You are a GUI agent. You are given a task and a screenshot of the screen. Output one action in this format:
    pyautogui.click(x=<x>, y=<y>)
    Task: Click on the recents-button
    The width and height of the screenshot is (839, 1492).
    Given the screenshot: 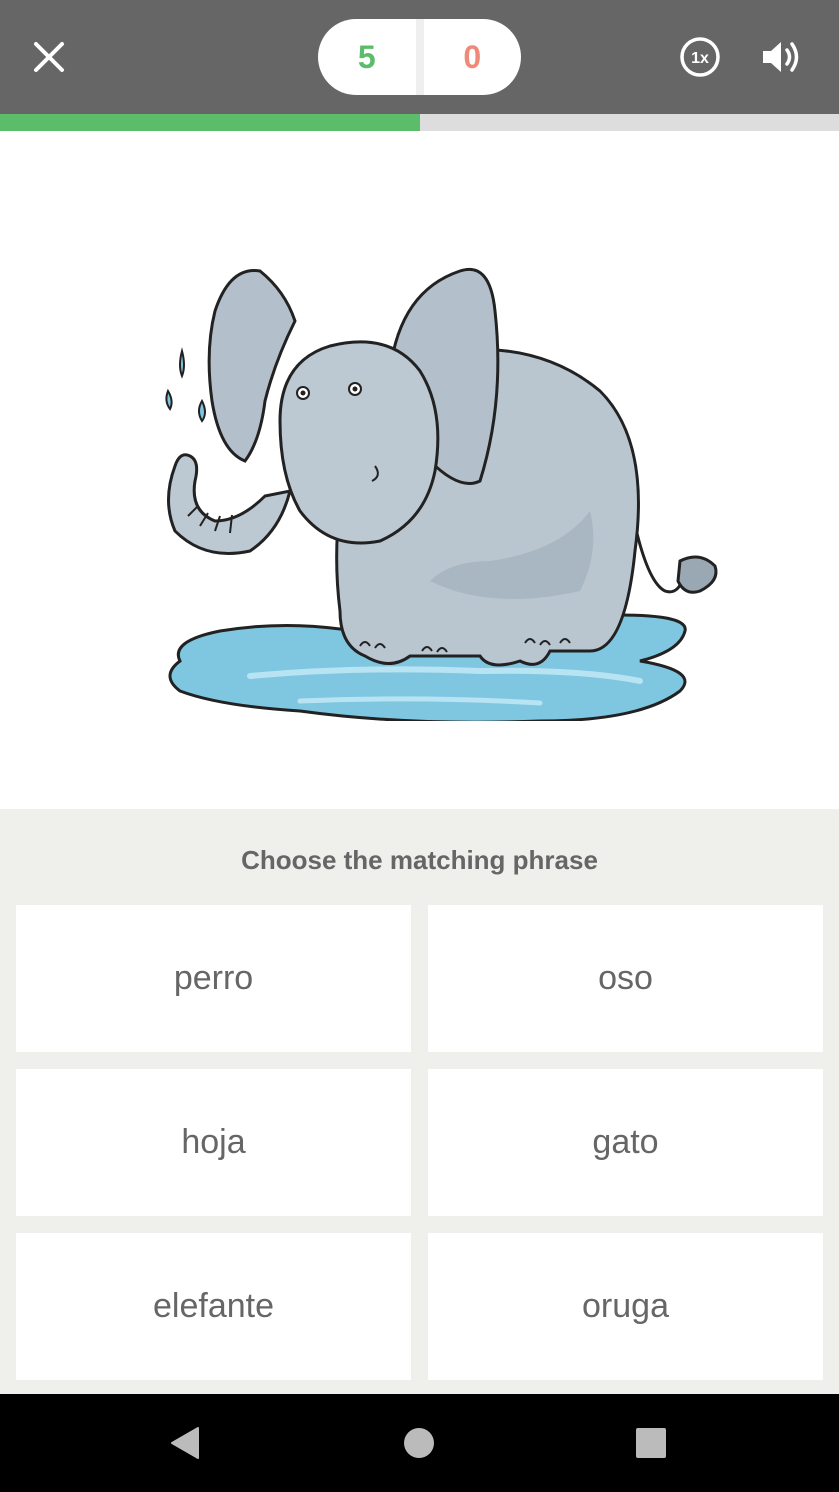 What is the action you would take?
    pyautogui.click(x=651, y=1443)
    